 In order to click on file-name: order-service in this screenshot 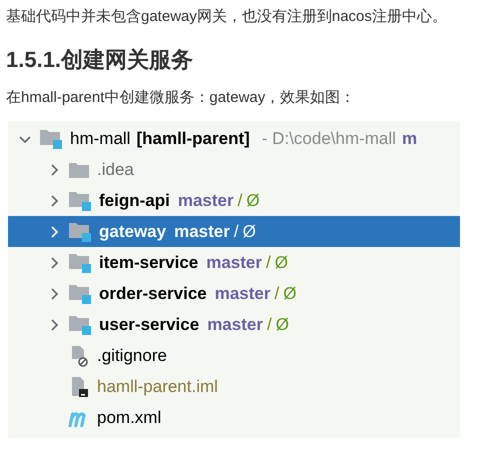, I will do `click(153, 293)`.